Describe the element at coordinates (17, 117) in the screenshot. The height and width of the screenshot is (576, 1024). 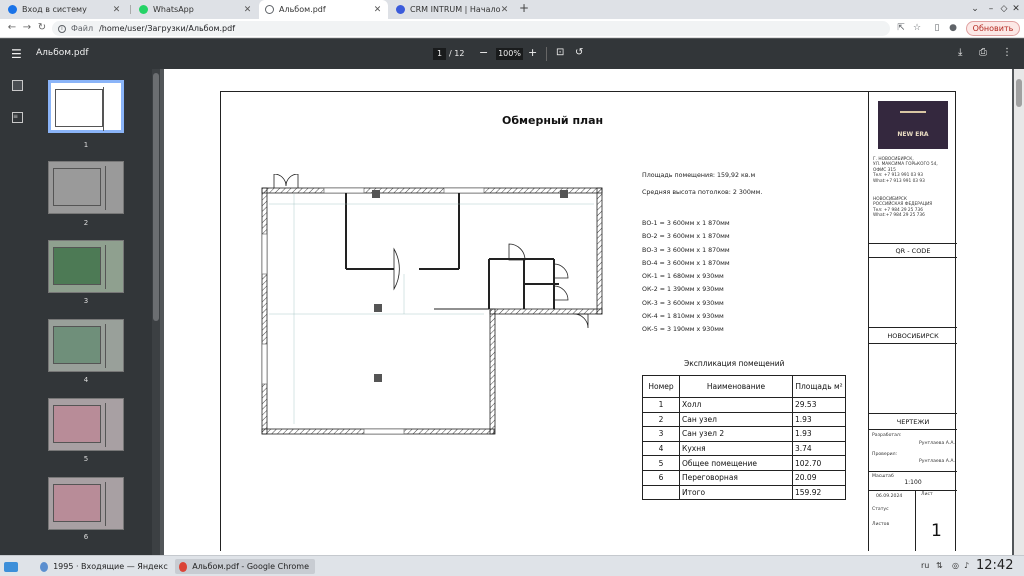
I see `outline-view-icon: ≡` at that location.